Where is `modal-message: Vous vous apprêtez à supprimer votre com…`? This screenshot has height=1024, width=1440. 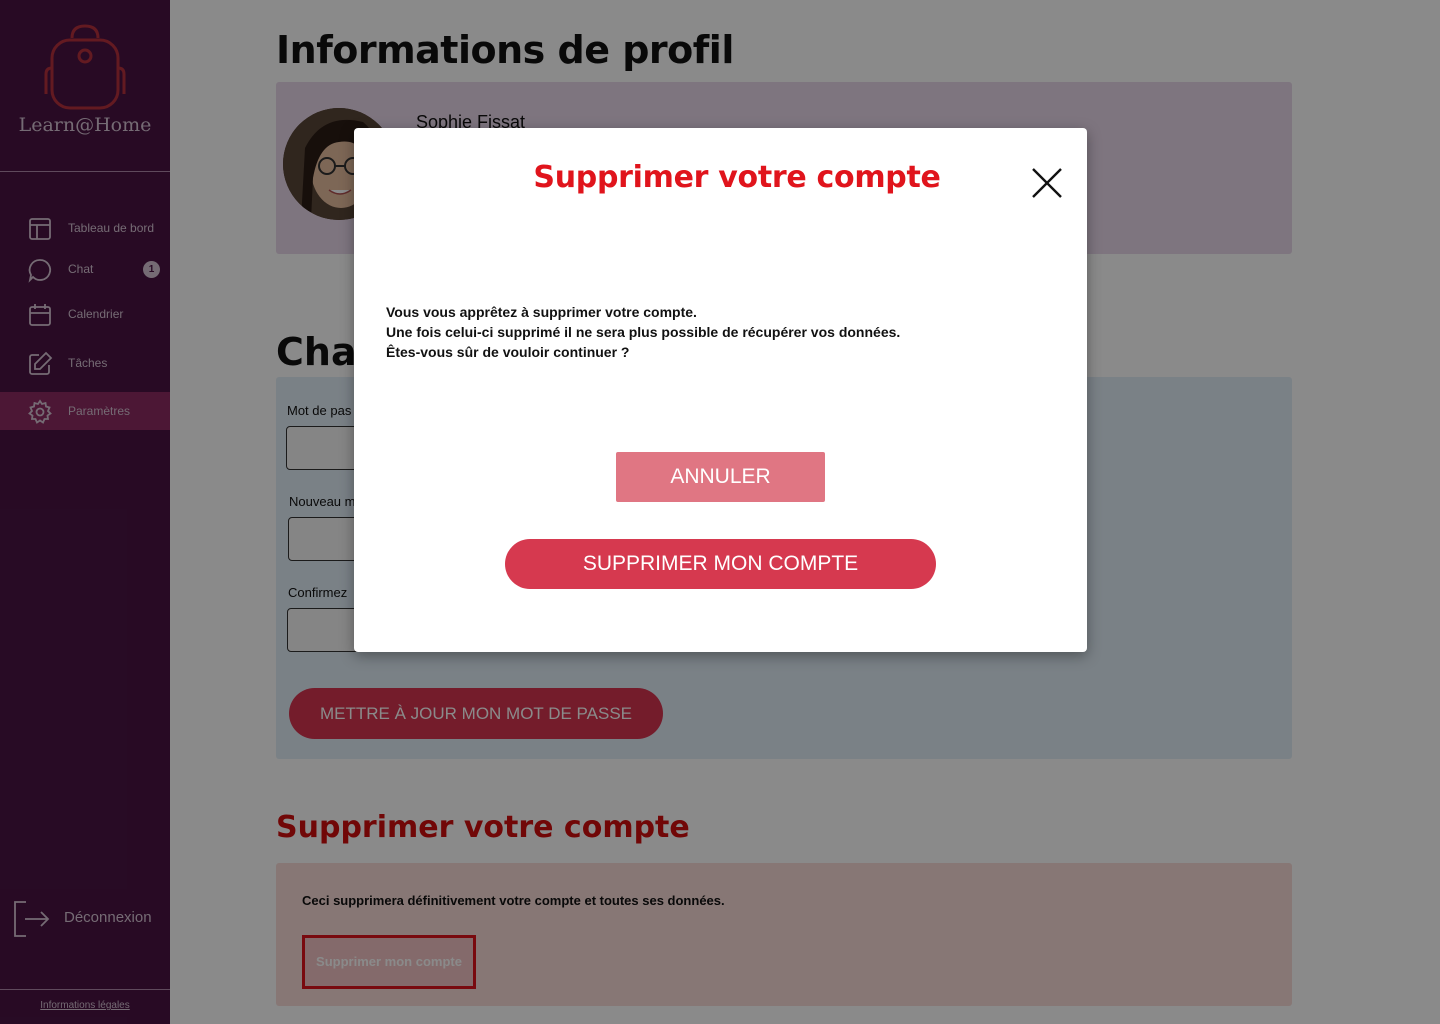 modal-message: Vous vous apprêtez à supprimer votre com… is located at coordinates (643, 332).